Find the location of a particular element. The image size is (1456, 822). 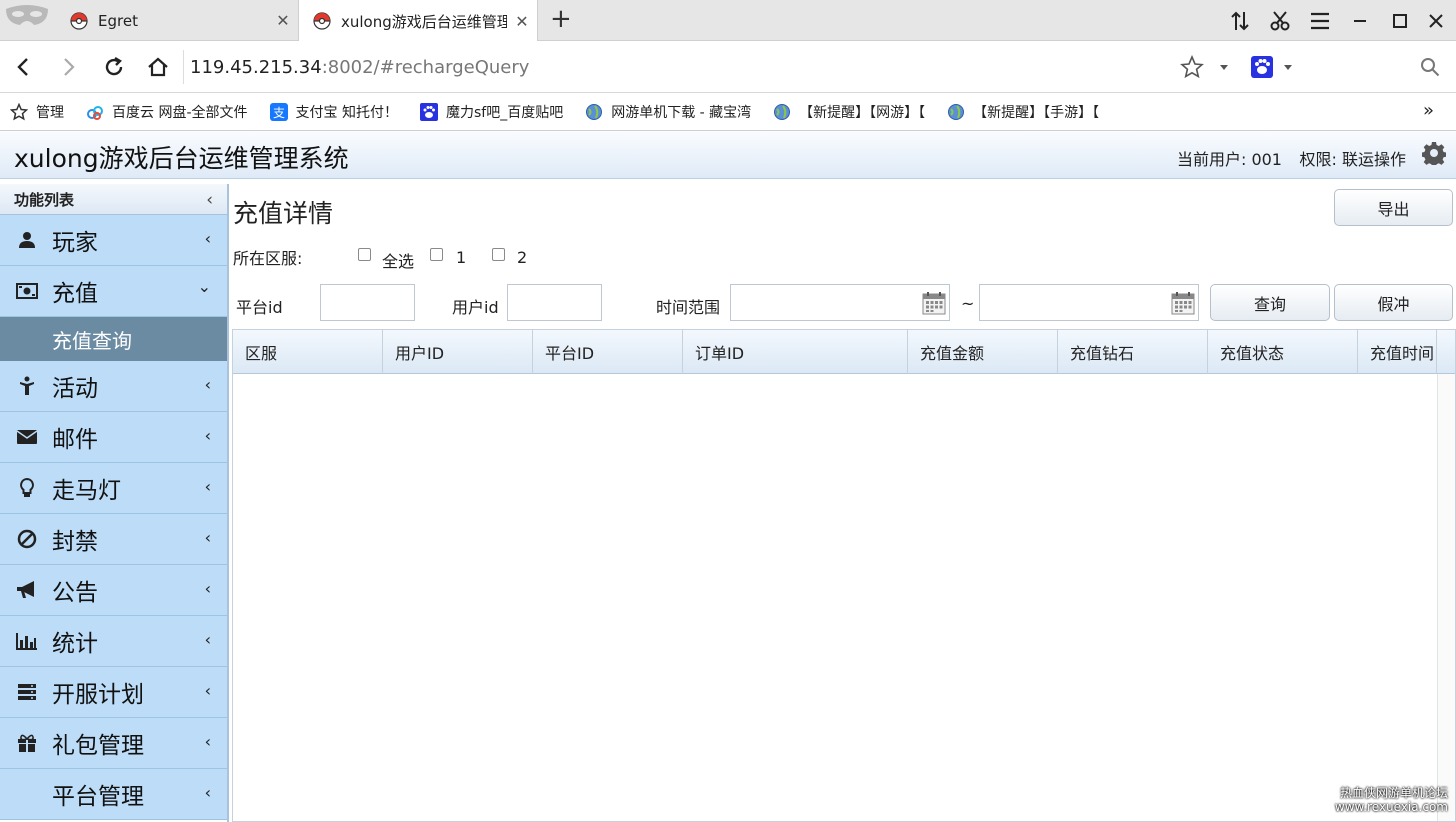

table-scrollbar is located at coordinates (1446, 597).